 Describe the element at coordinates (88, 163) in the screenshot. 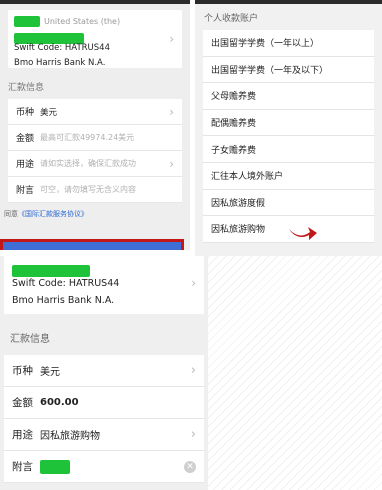

I see `purpose-select: 请如实选择，确保汇款成功` at that location.